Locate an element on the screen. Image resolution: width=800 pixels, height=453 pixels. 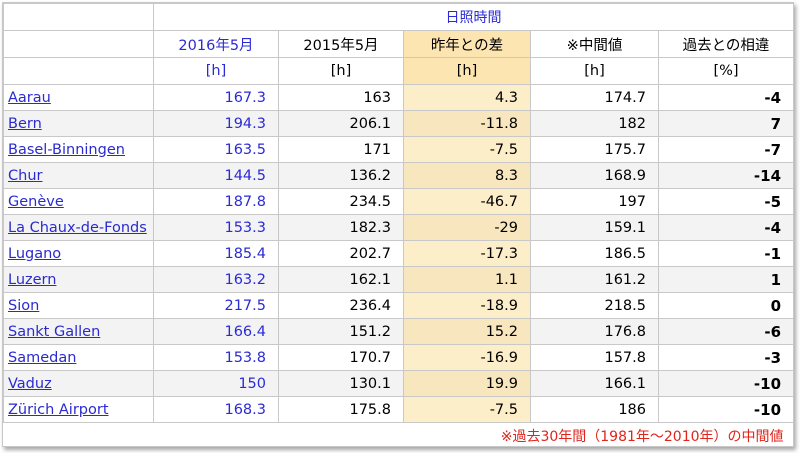
table-row: Sankt Gallen 166.4 151.2 15.2 176.8 -6 is located at coordinates (398, 331).